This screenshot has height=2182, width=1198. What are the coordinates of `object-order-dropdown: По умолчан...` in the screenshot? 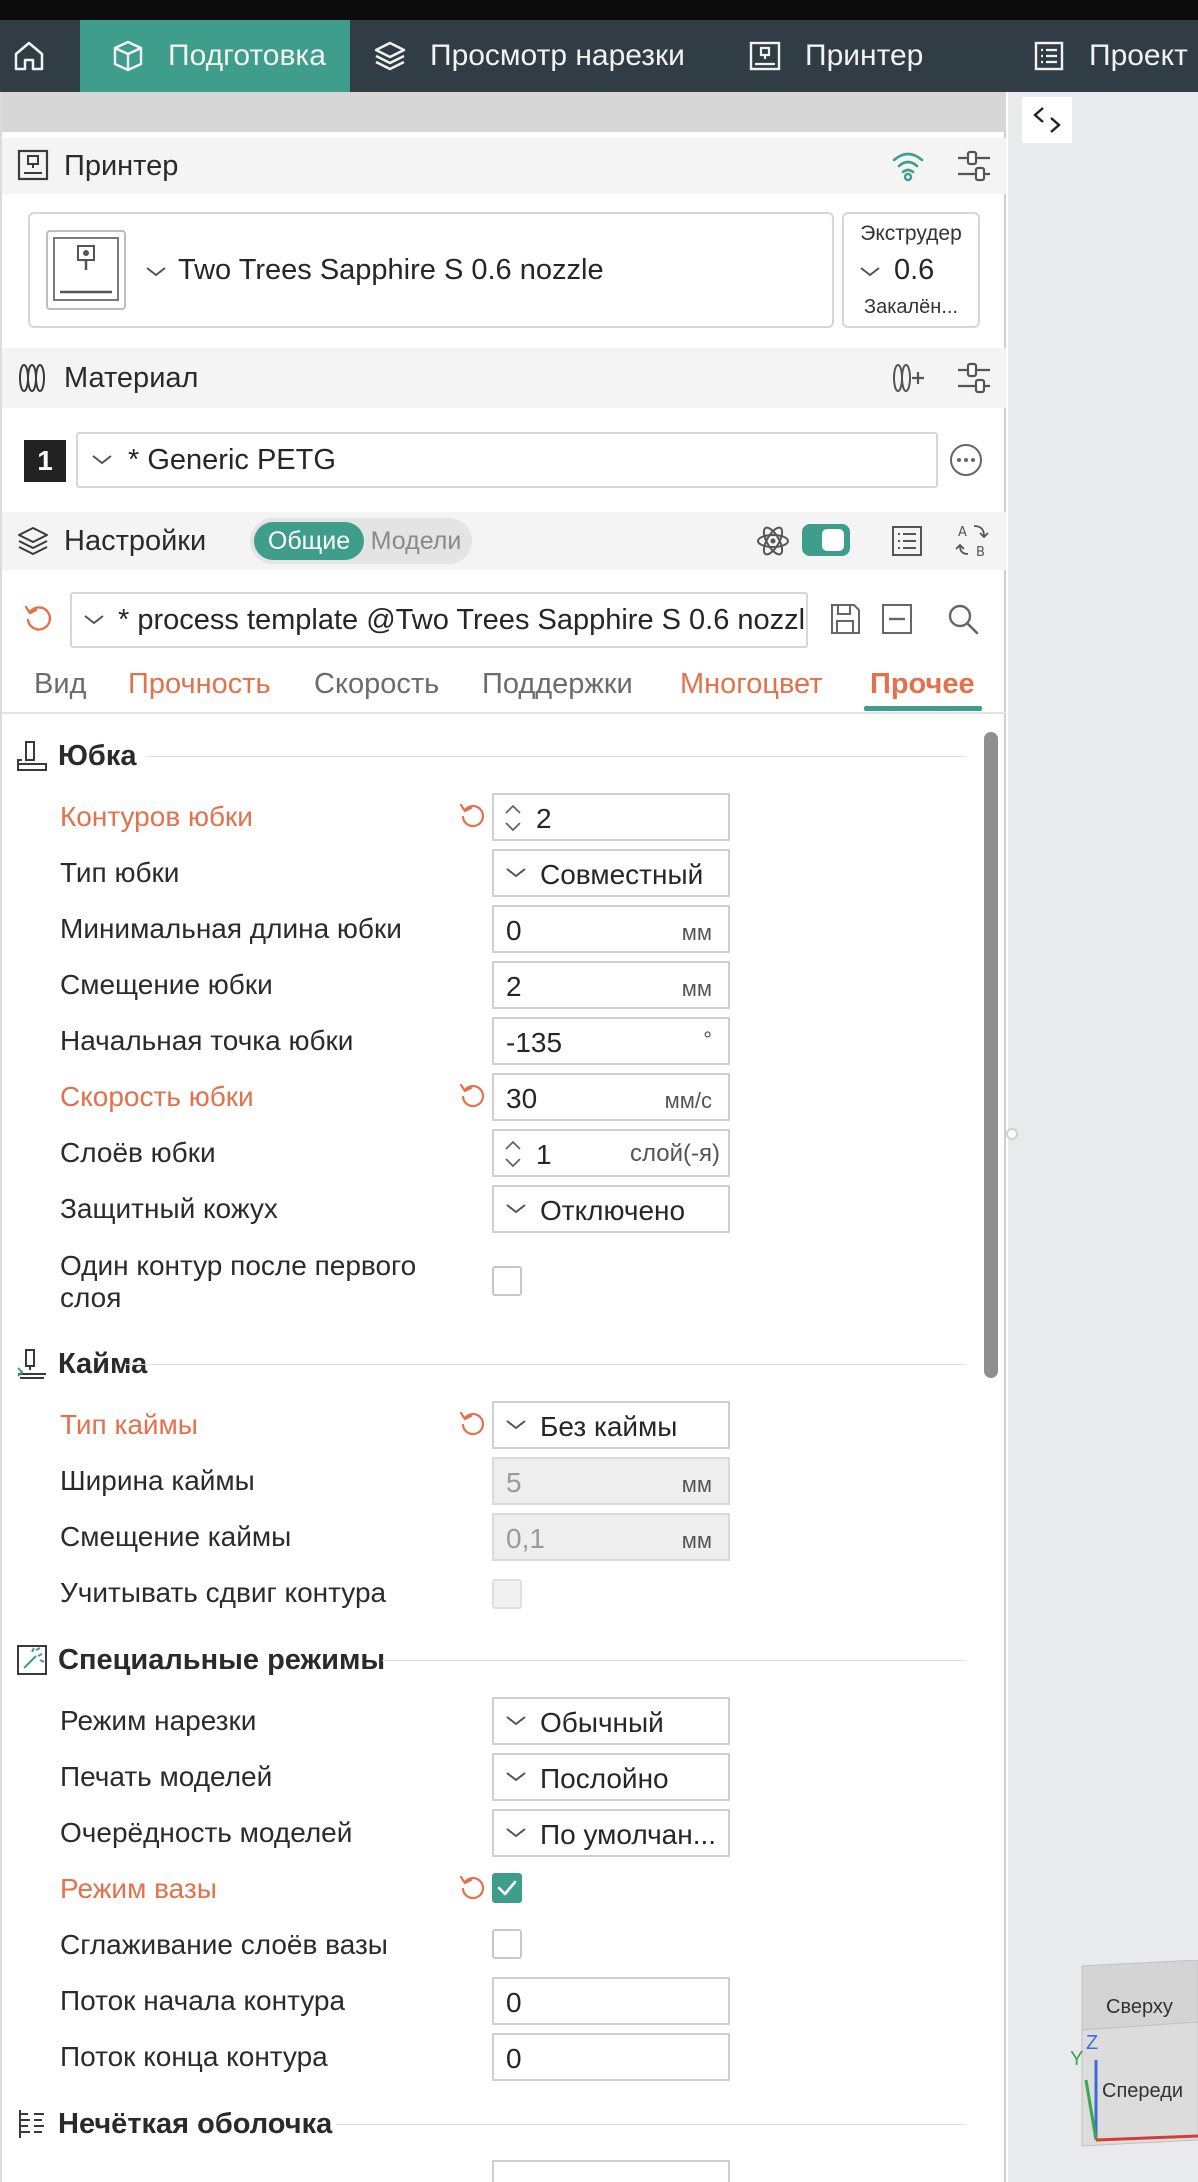 It's located at (611, 1833).